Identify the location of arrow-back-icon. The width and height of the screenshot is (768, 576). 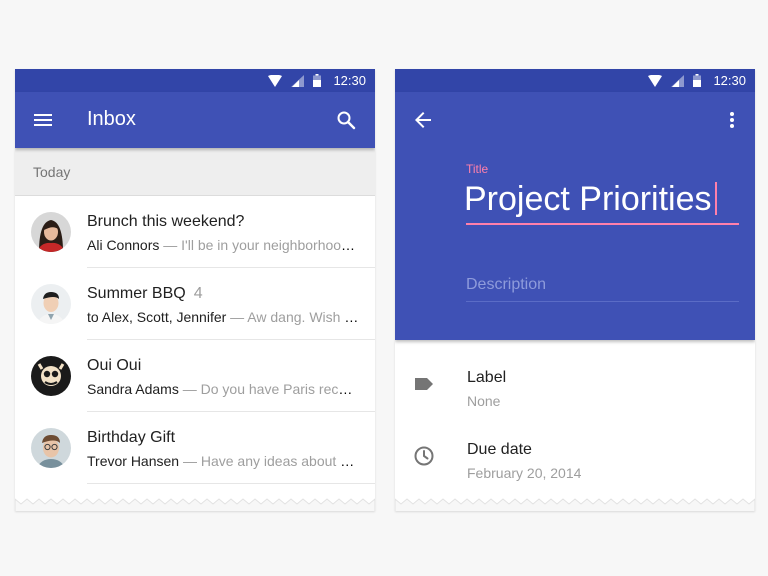
(423, 120).